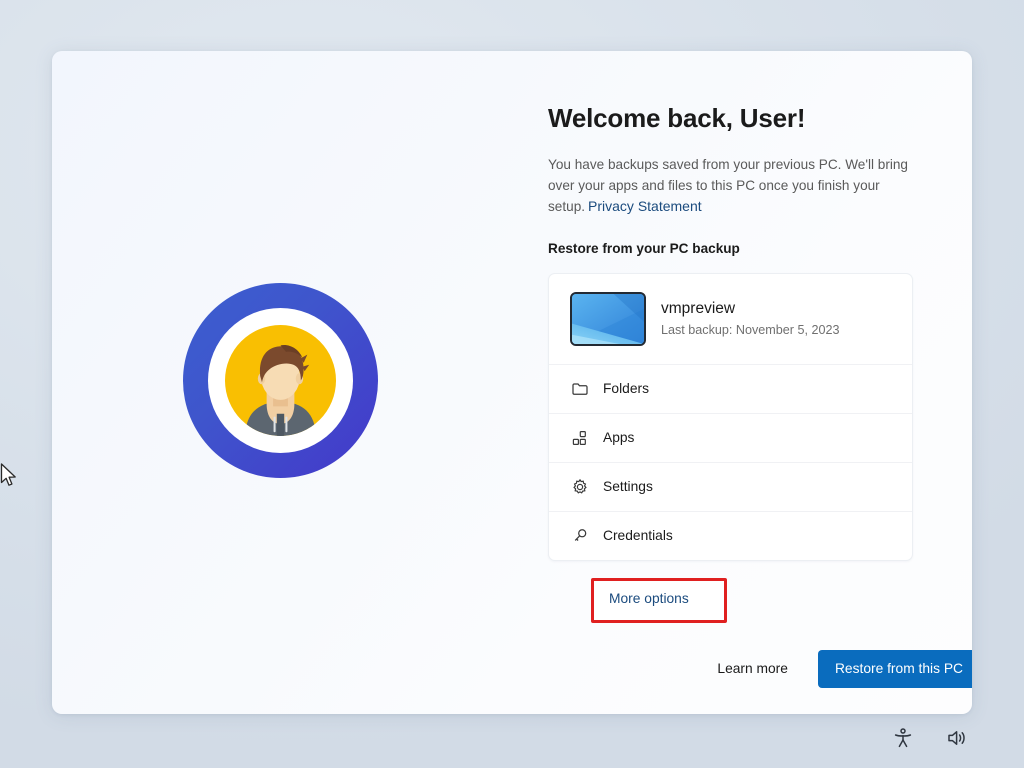 The image size is (1024, 768). What do you see at coordinates (903, 738) in the screenshot?
I see `accessibility-icon` at bounding box center [903, 738].